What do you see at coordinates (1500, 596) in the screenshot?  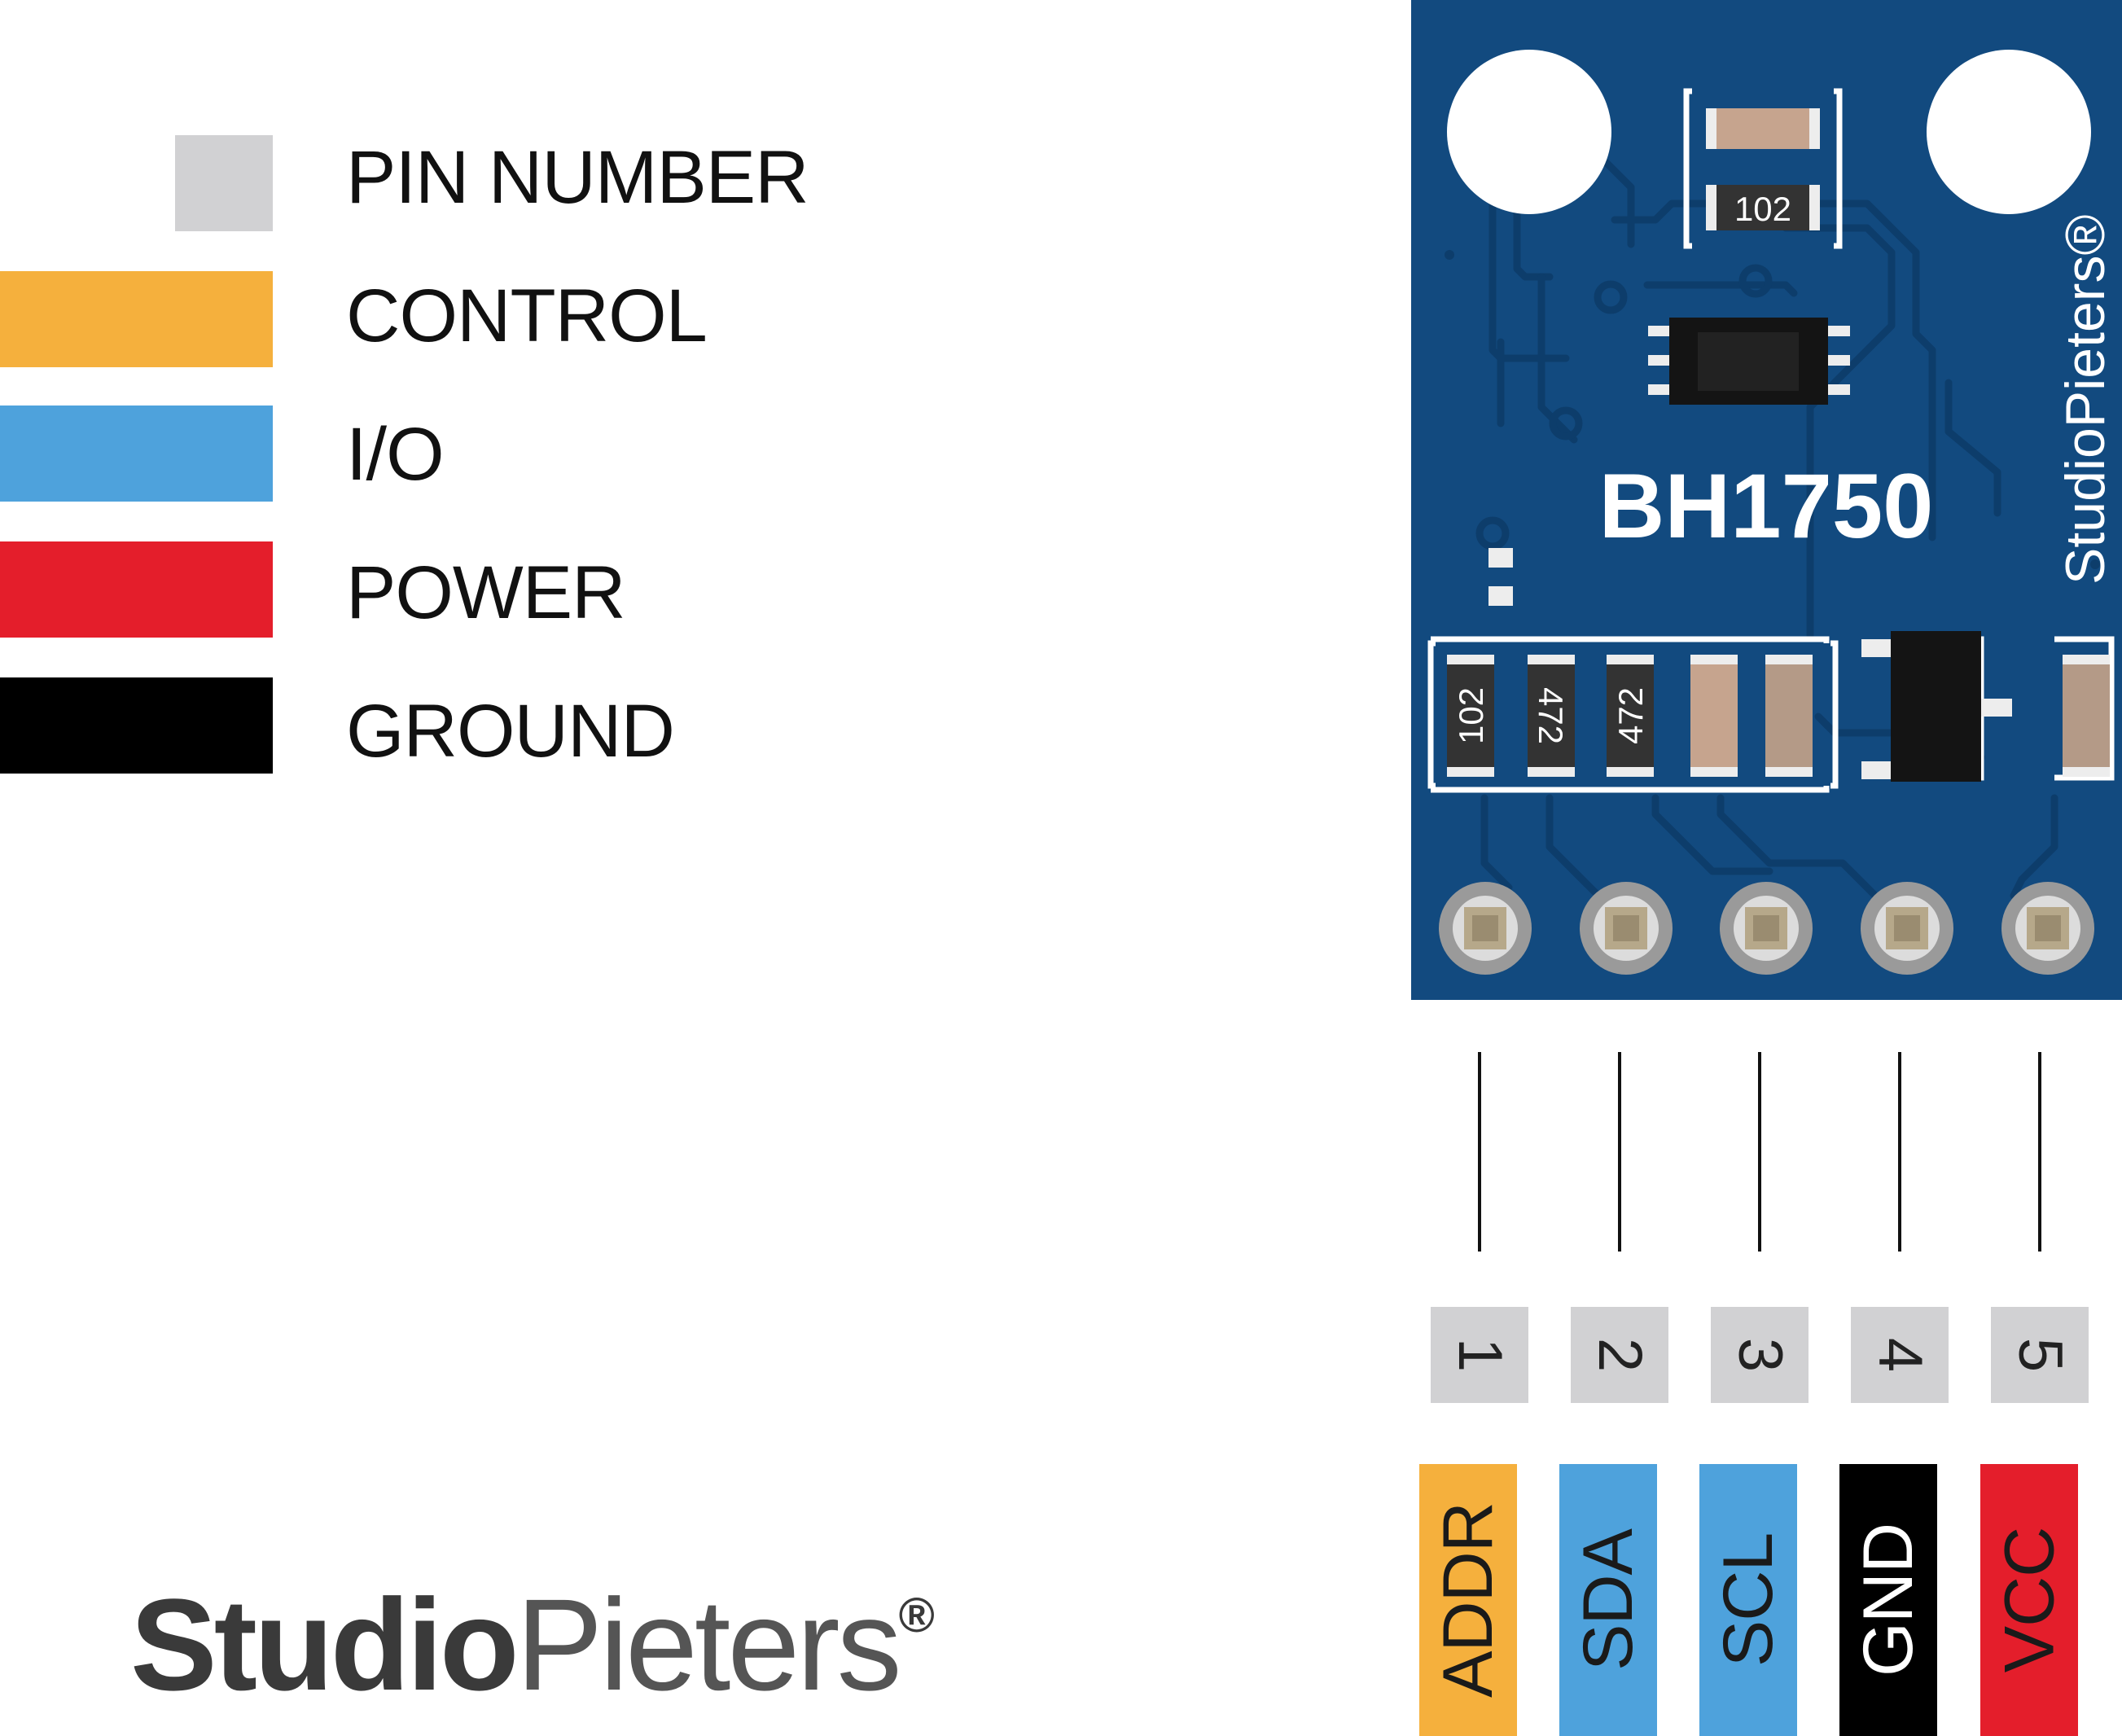 I see `led-pad-bottom` at bounding box center [1500, 596].